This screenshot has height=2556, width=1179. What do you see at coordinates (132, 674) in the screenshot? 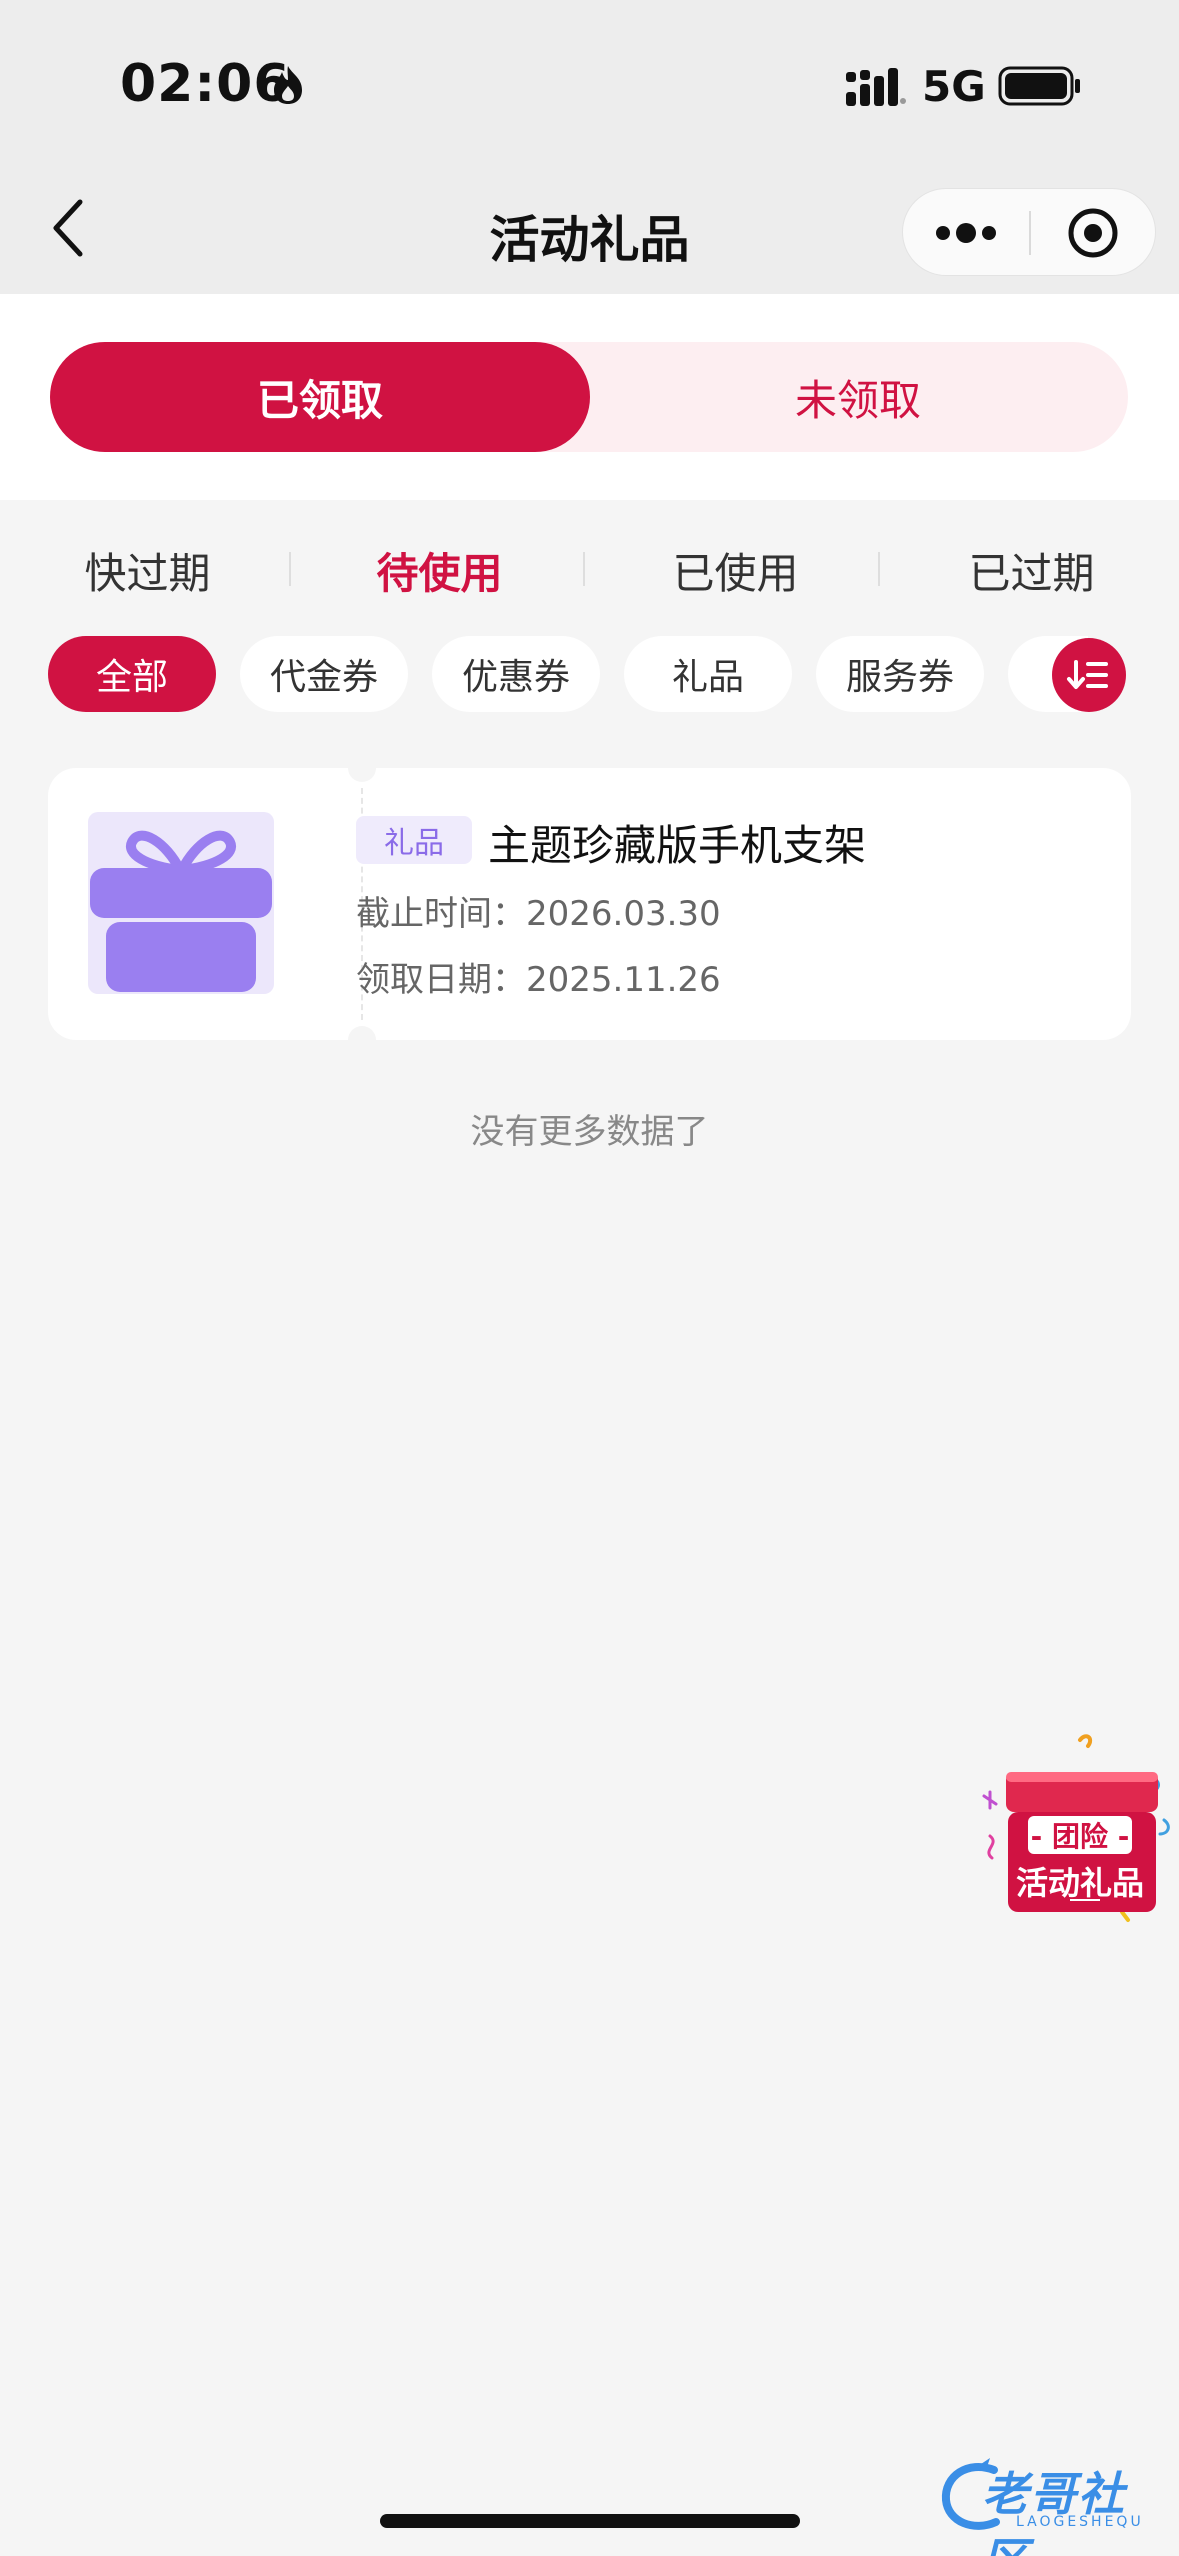
I see `chip-all: 全部` at bounding box center [132, 674].